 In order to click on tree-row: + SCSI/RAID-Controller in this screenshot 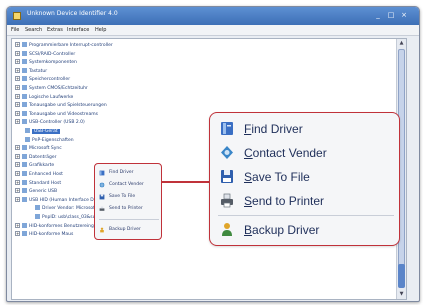, I will do `click(45, 54)`.